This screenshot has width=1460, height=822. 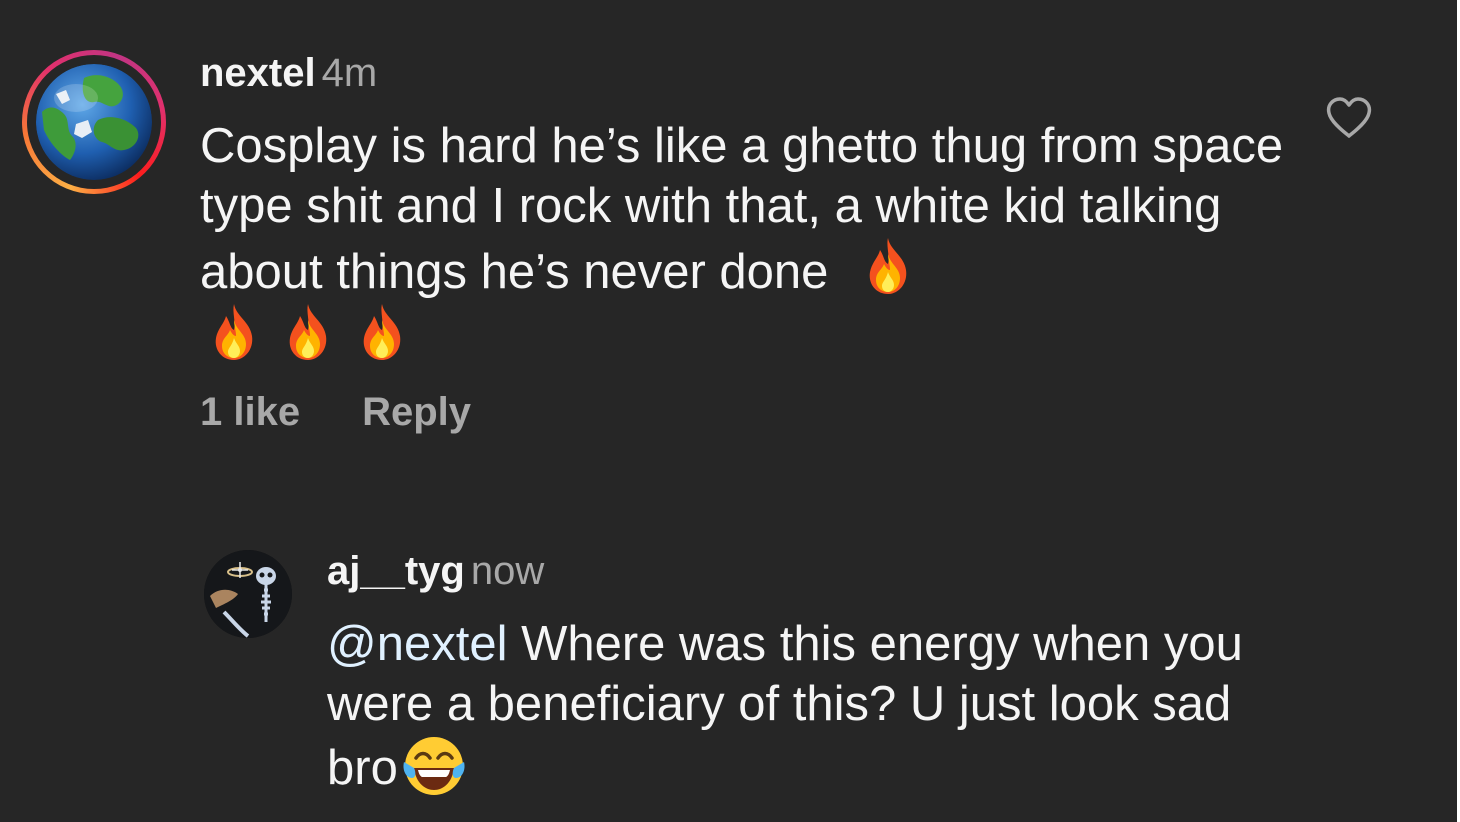 I want to click on likes-count: 1 like, so click(x=250, y=412).